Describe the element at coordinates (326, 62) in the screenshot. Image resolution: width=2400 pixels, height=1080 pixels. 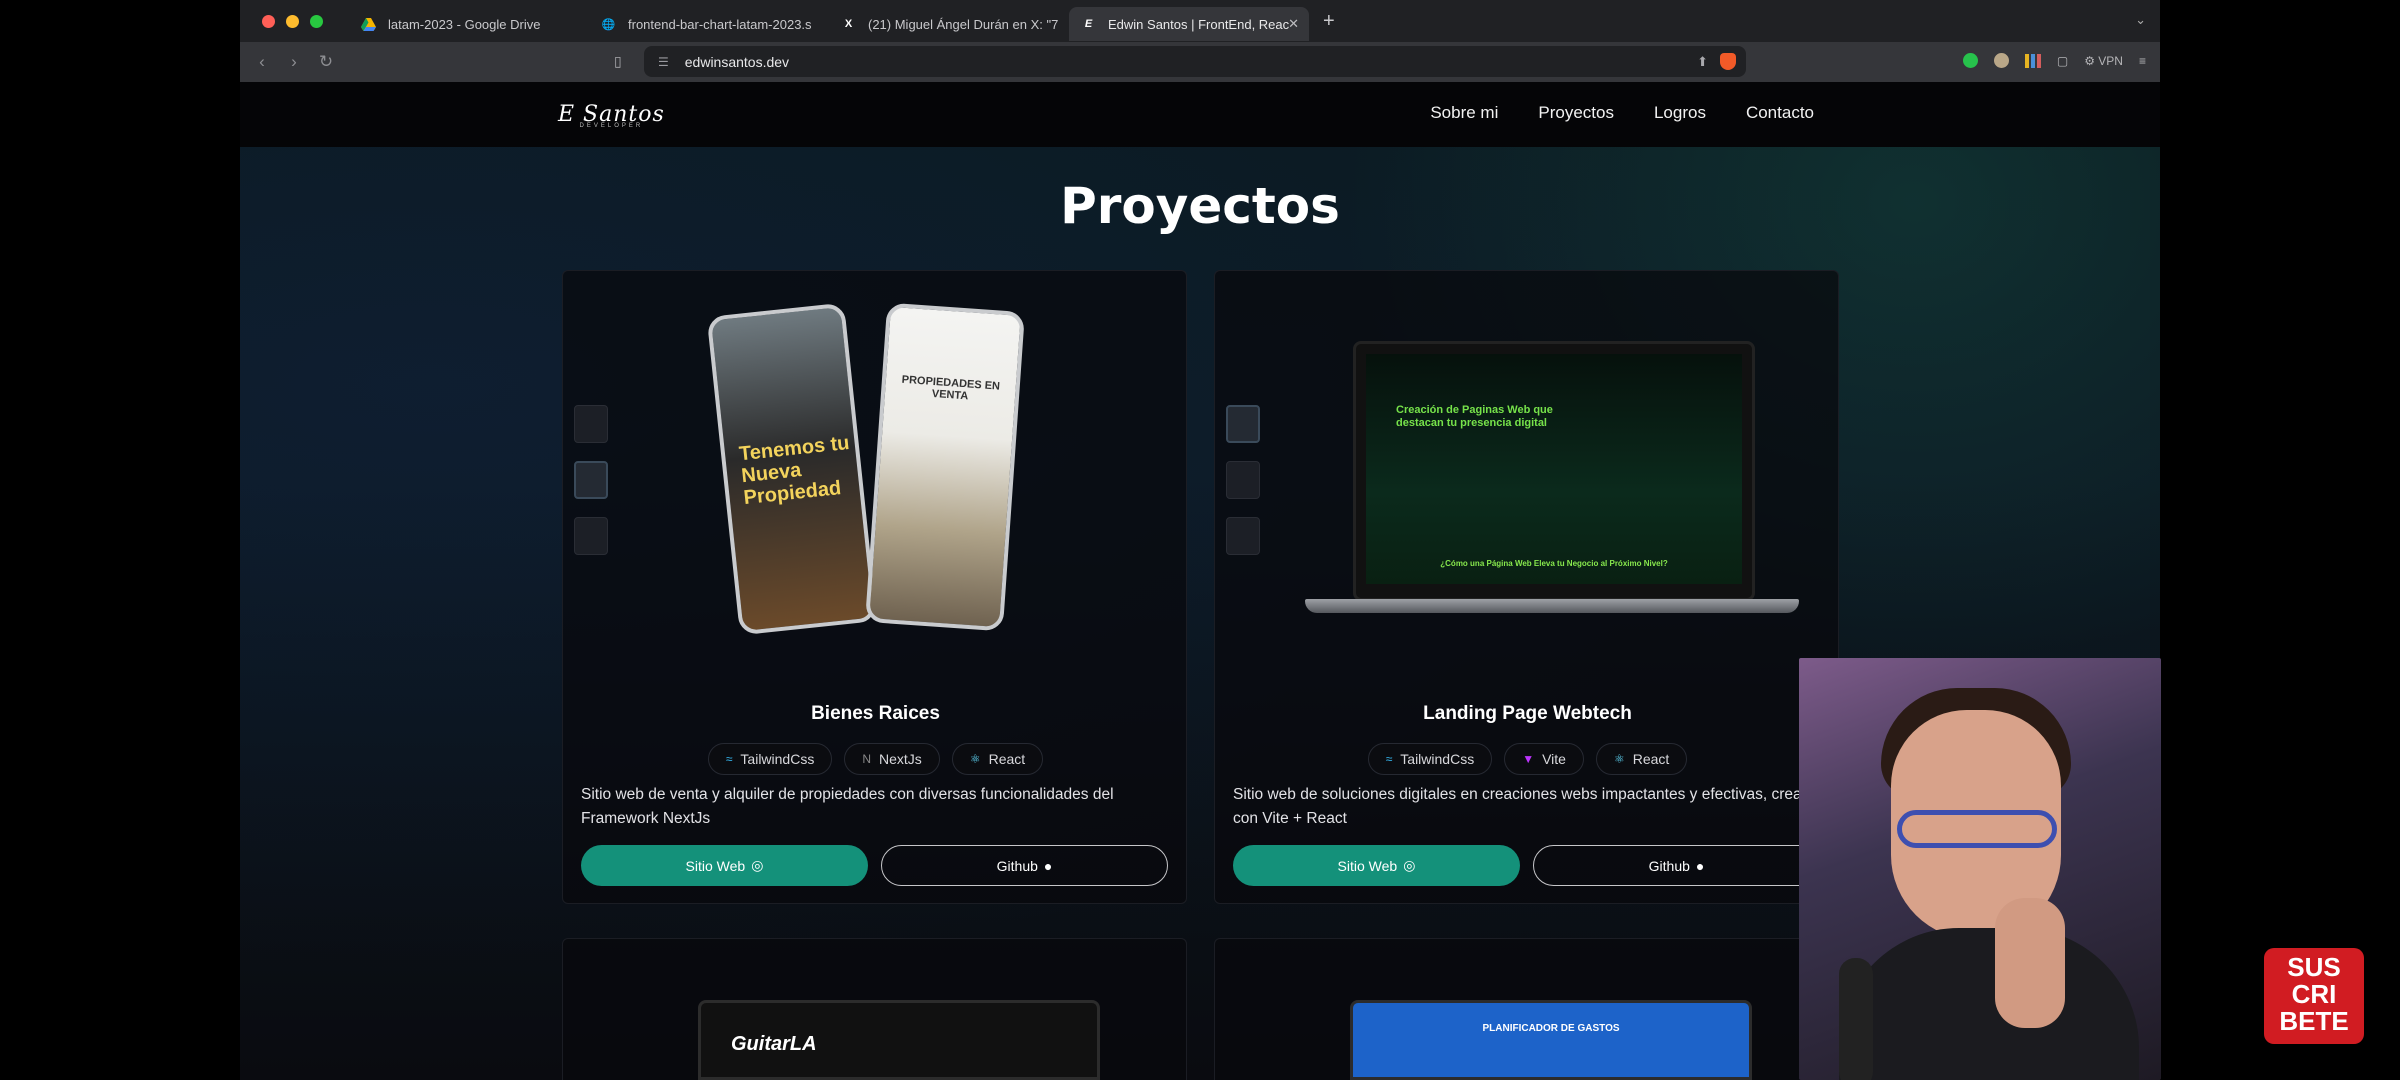
I see `reload-icon: ↻` at that location.